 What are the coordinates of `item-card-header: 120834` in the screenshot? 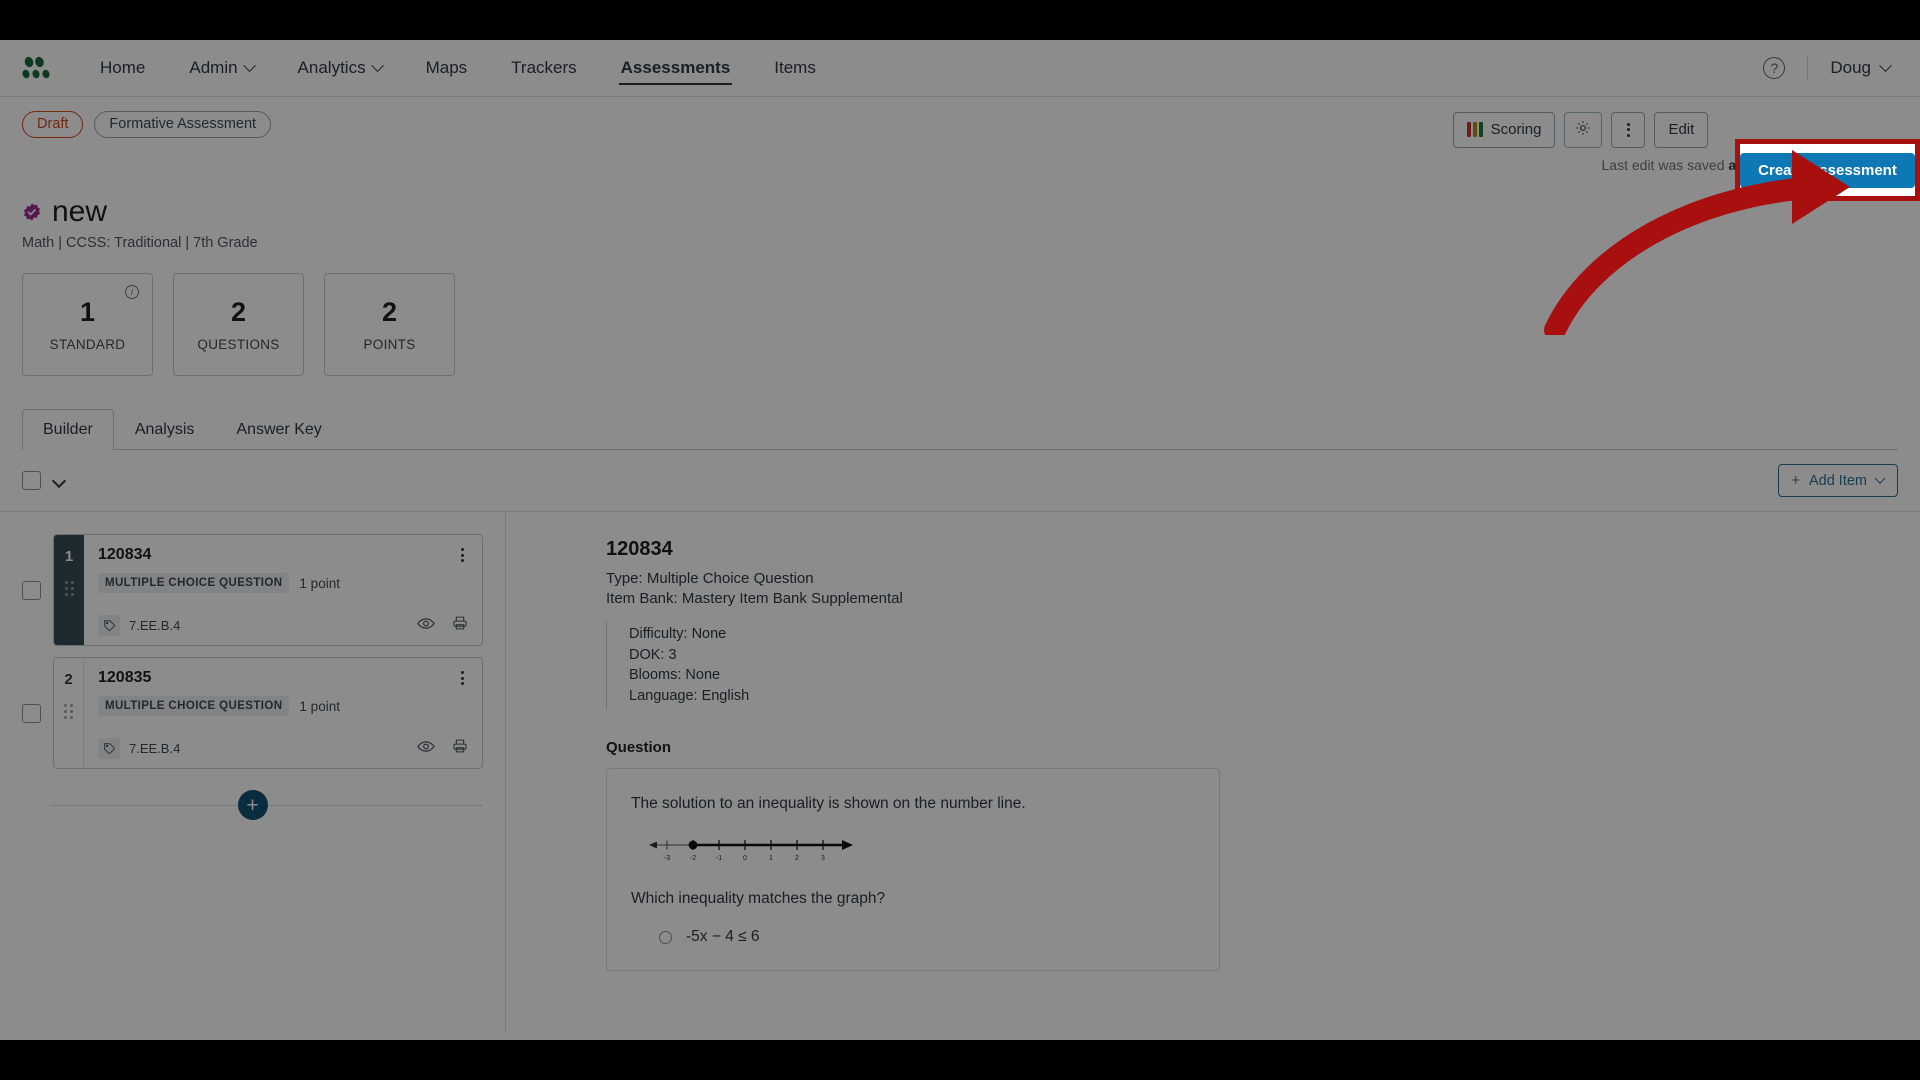 It's located at (283, 555).